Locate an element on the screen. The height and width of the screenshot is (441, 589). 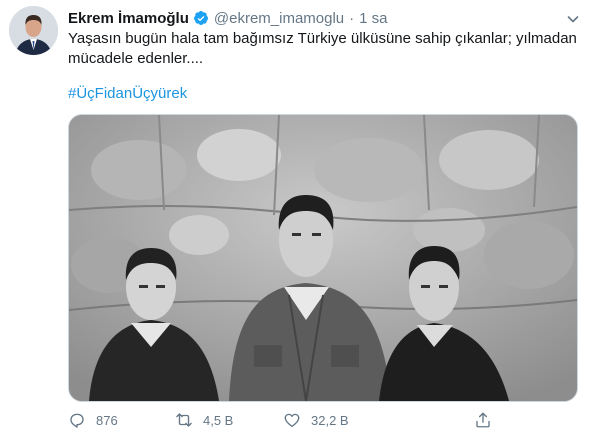
author-avatar is located at coordinates (33, 30).